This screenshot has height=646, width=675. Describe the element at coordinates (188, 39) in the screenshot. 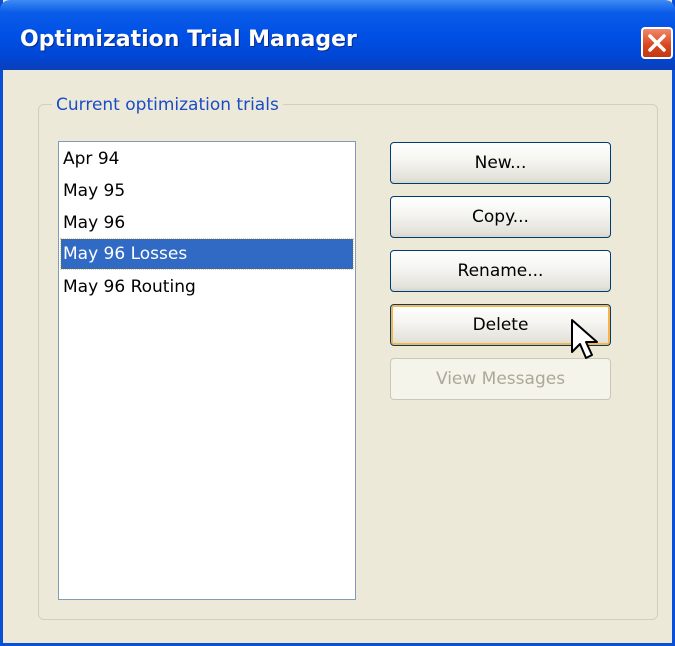

I see `window-title: Optimization Trial Manager` at that location.